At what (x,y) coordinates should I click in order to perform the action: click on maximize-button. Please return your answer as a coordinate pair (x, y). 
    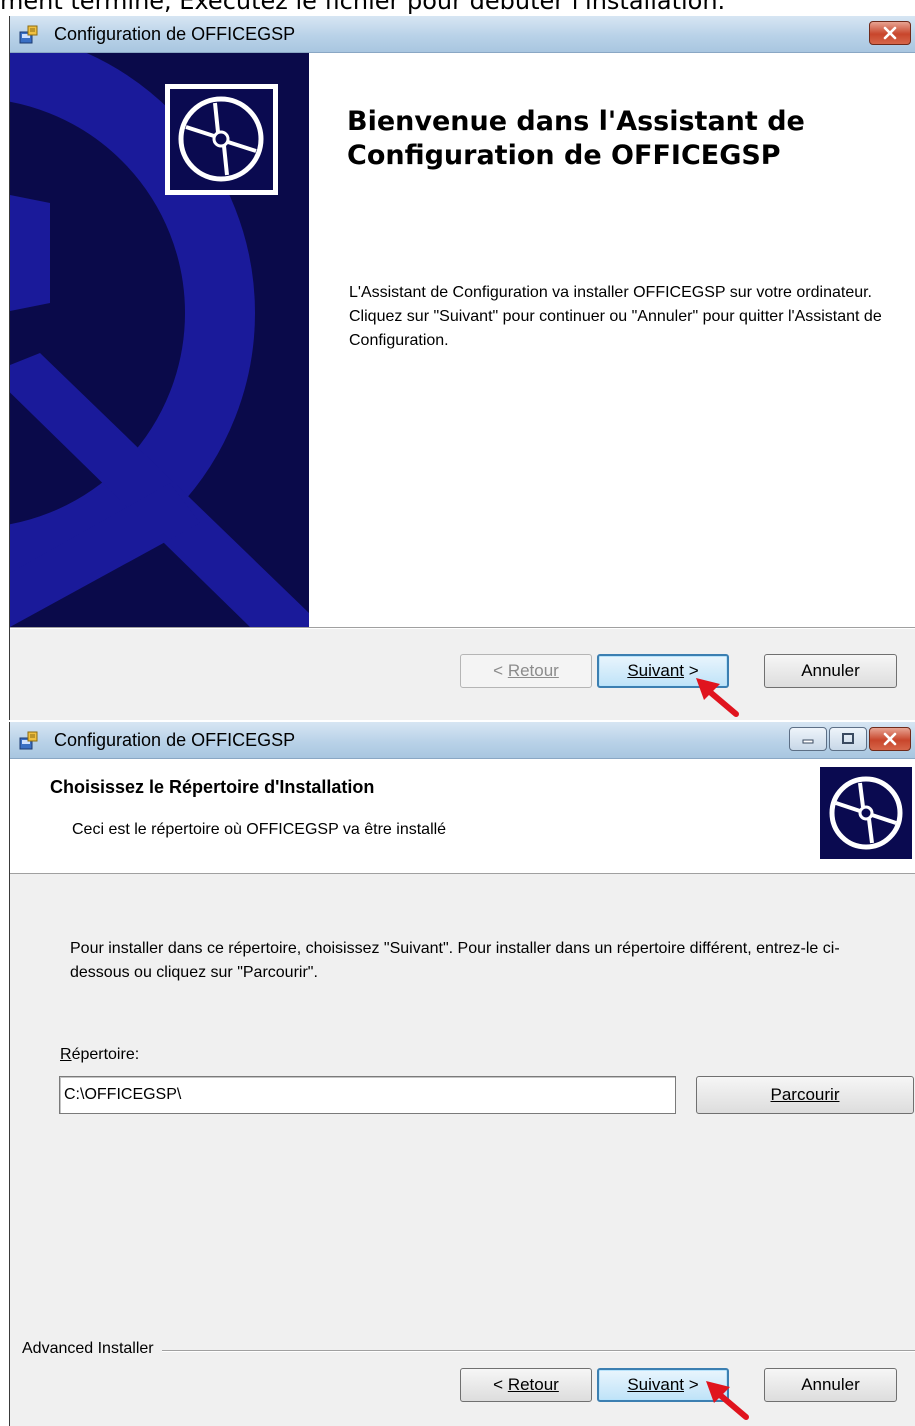
    Looking at the image, I should click on (848, 739).